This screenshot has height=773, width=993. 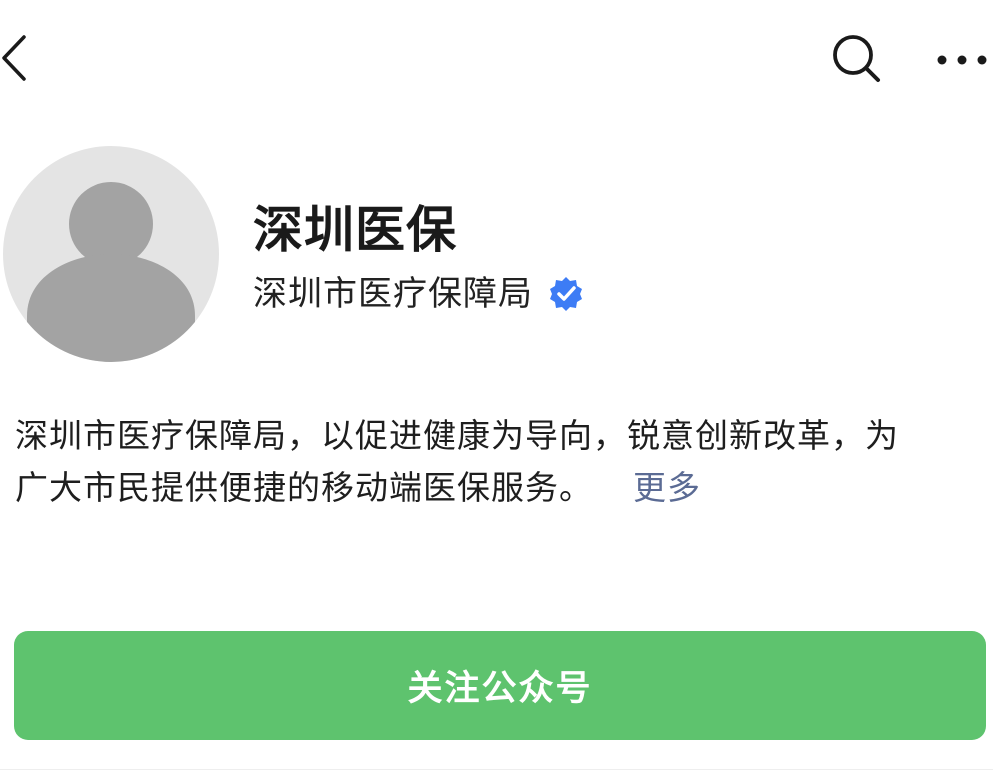 What do you see at coordinates (457, 435) in the screenshot?
I see `description-line-1: 深圳市医疗保障局，以促进健康为导向，锐意创新改革，为` at bounding box center [457, 435].